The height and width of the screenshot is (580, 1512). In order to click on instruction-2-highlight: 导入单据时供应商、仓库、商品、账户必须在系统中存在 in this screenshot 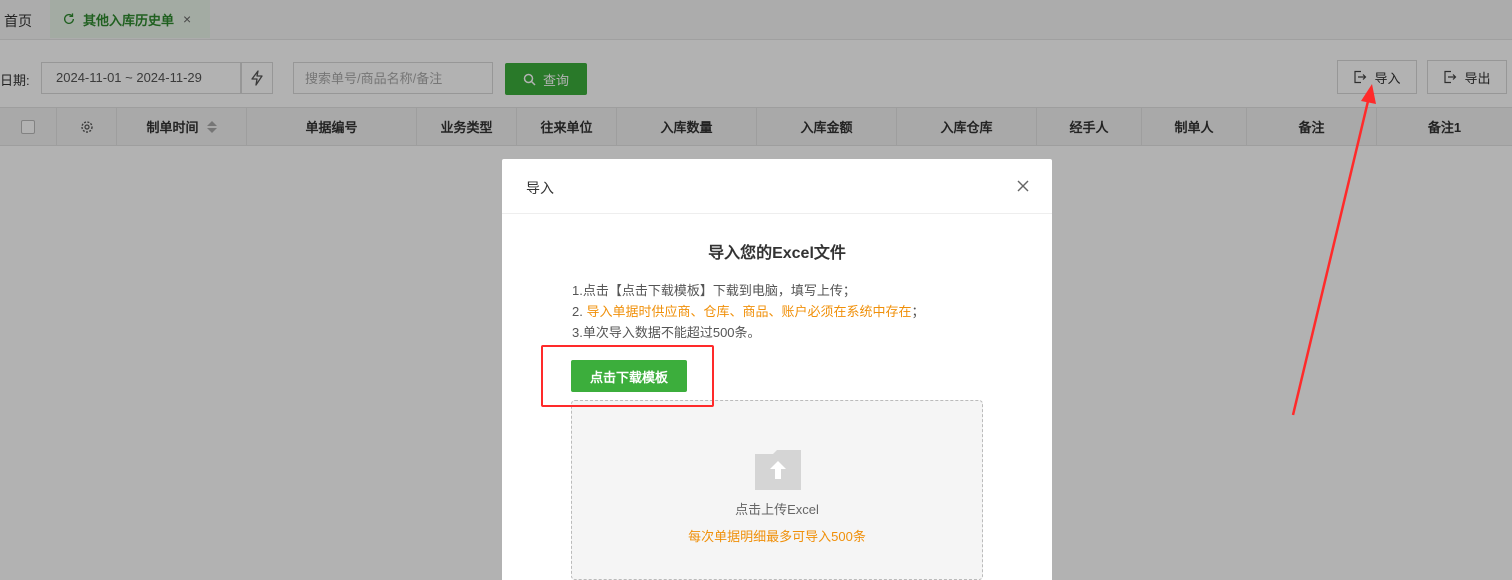, I will do `click(749, 311)`.